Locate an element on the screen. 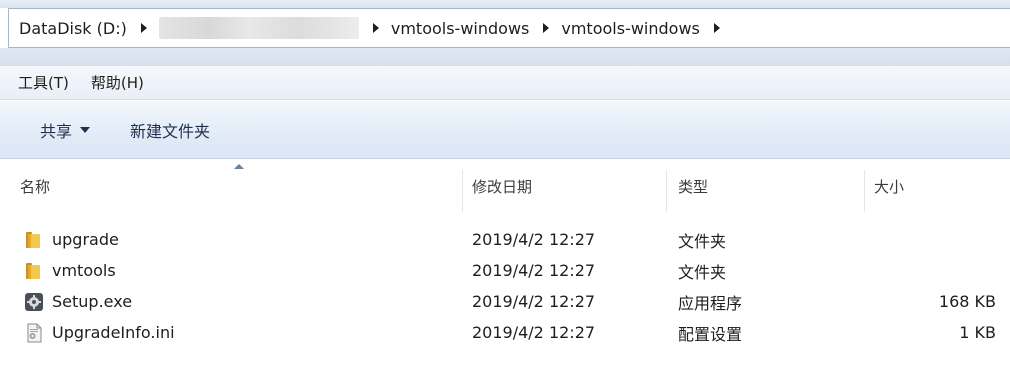 This screenshot has height=365, width=1010. file-row: upgrade 2019/4/2 12:27 文件夹 is located at coordinates (505, 239).